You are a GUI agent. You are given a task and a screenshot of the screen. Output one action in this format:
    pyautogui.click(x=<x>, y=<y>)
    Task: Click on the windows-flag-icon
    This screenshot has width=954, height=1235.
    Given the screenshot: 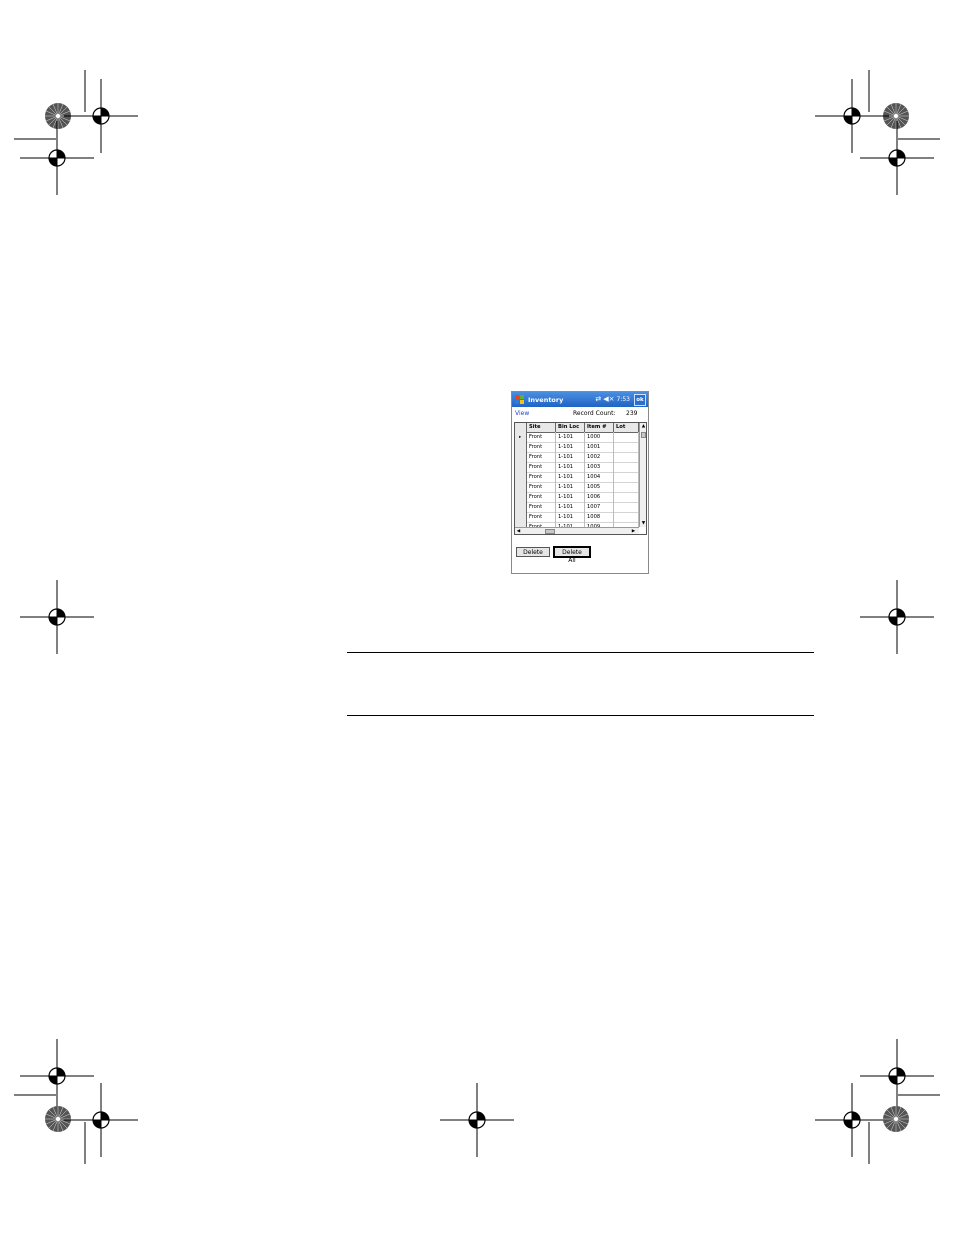 What is the action you would take?
    pyautogui.click(x=519, y=399)
    